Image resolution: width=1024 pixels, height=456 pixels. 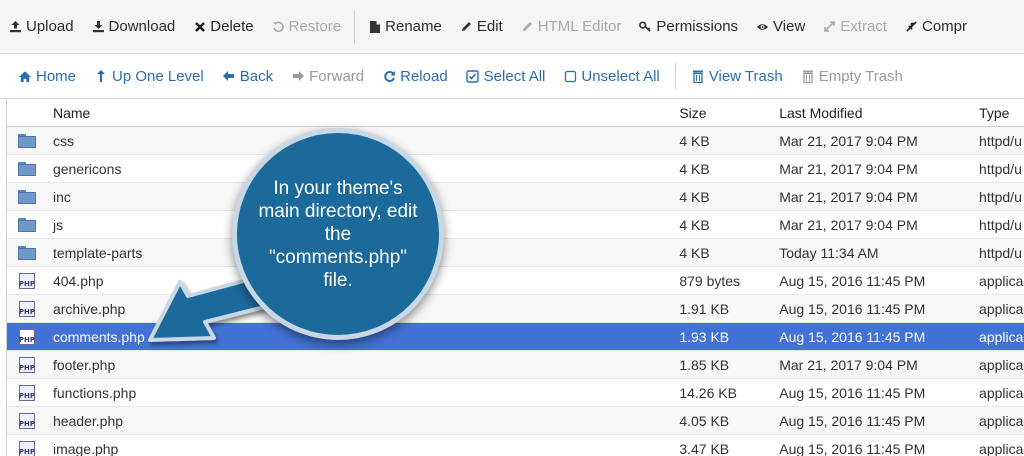 What do you see at coordinates (374, 27) in the screenshot?
I see `rename-icon` at bounding box center [374, 27].